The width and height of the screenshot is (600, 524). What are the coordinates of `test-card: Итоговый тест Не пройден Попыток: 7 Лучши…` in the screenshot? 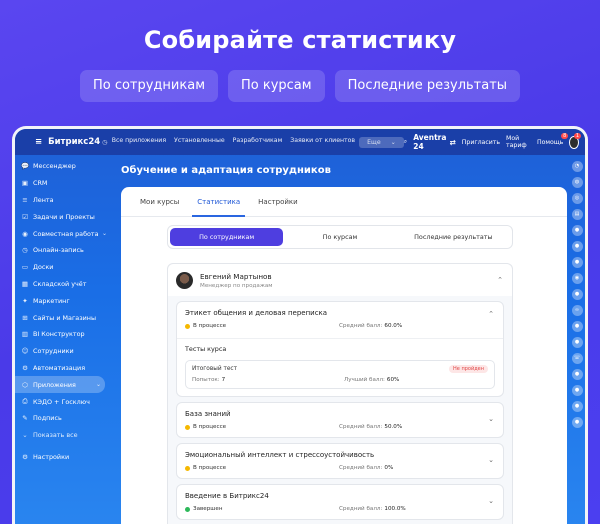 It's located at (340, 374).